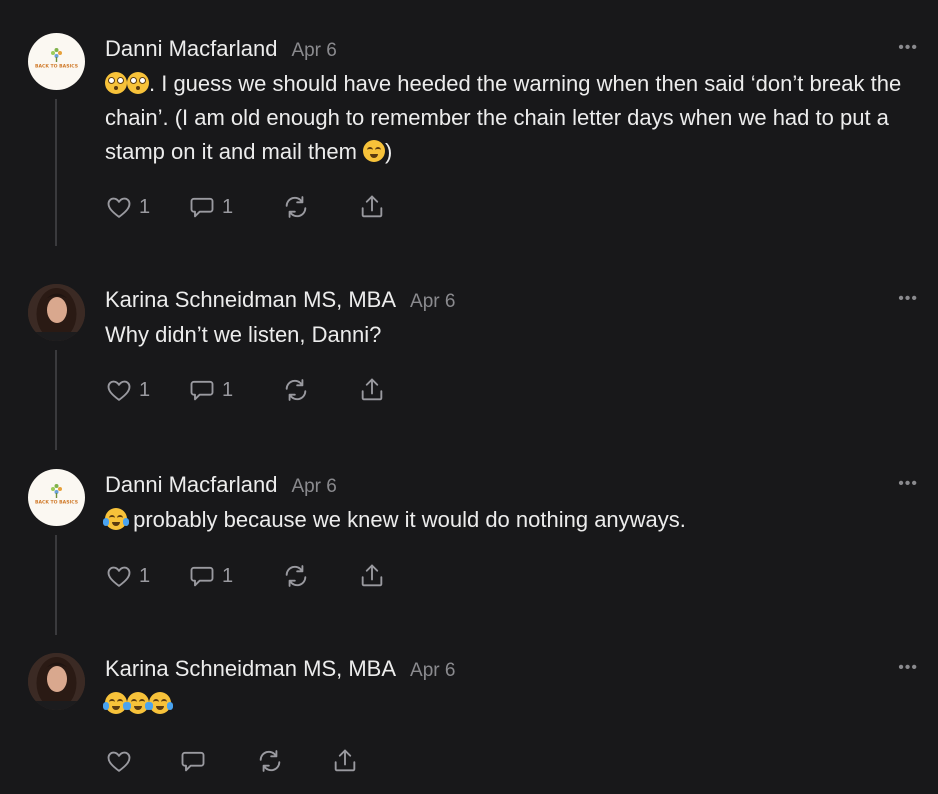 Image resolution: width=938 pixels, height=794 pixels. Describe the element at coordinates (243, 334) in the screenshot. I see `comment-text: Why didn’t we listen, Danni?` at that location.